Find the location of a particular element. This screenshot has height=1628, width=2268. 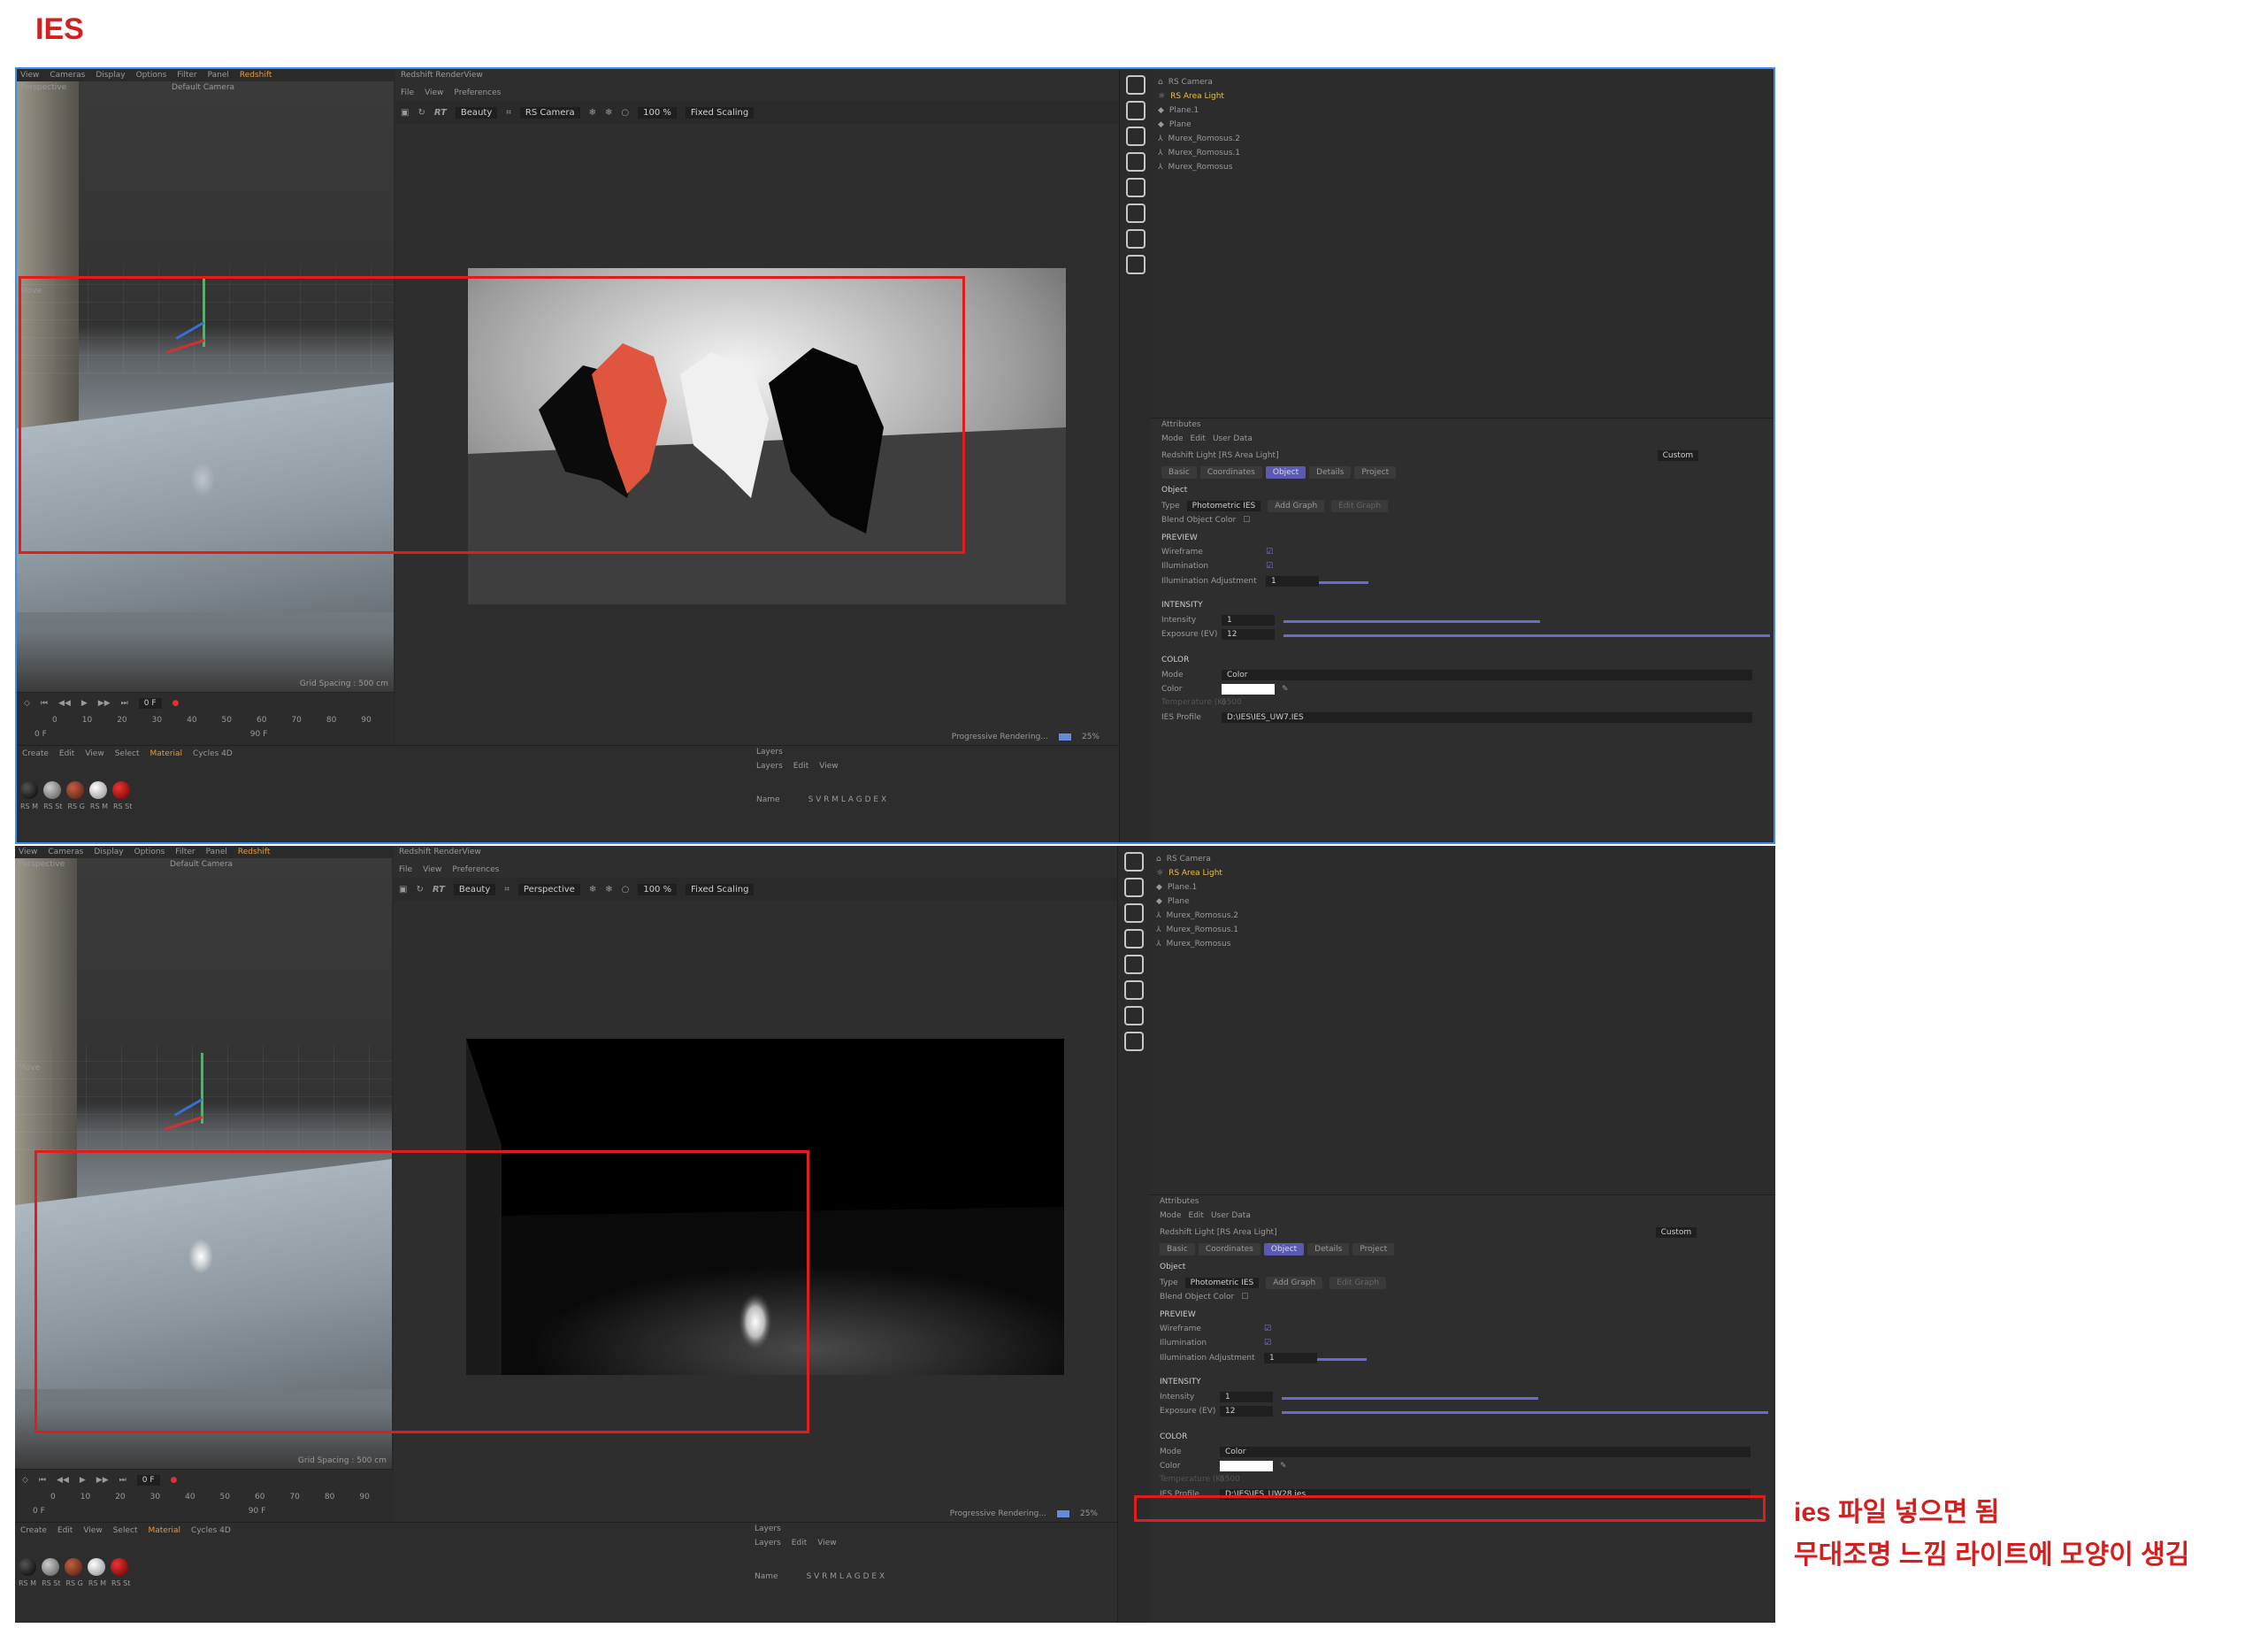

material-swatch-grey is located at coordinates (52, 790).